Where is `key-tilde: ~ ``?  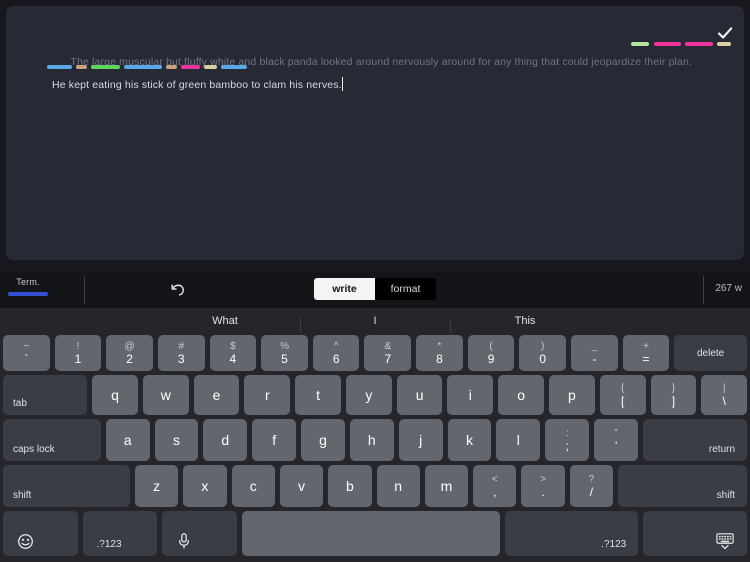 key-tilde: ~ ` is located at coordinates (26, 353).